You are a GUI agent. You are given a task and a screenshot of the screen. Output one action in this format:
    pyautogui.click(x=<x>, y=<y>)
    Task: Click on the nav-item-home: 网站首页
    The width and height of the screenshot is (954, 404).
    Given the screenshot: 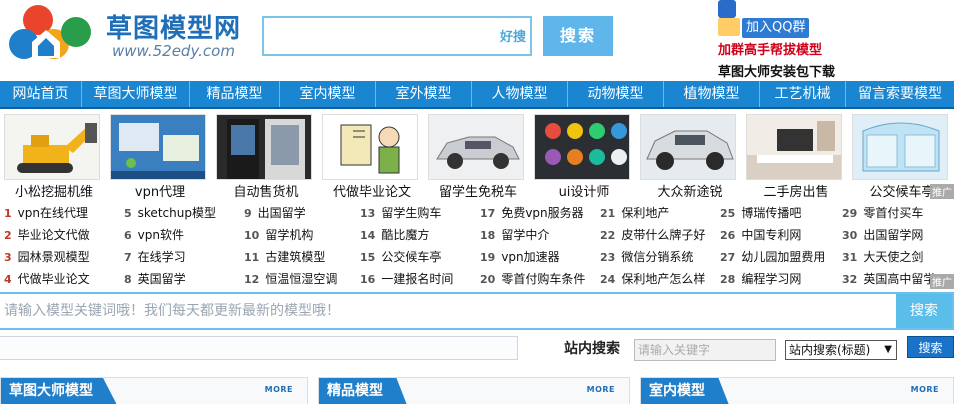 What is the action you would take?
    pyautogui.click(x=41, y=94)
    